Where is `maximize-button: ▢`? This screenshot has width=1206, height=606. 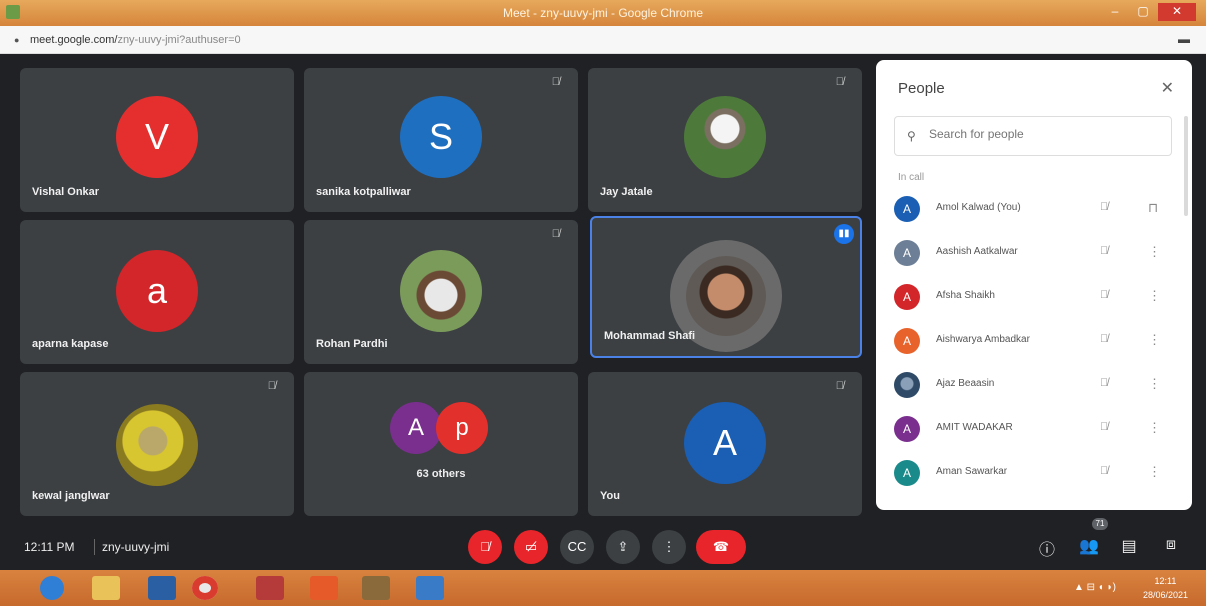
maximize-button: ▢ is located at coordinates (1143, 12).